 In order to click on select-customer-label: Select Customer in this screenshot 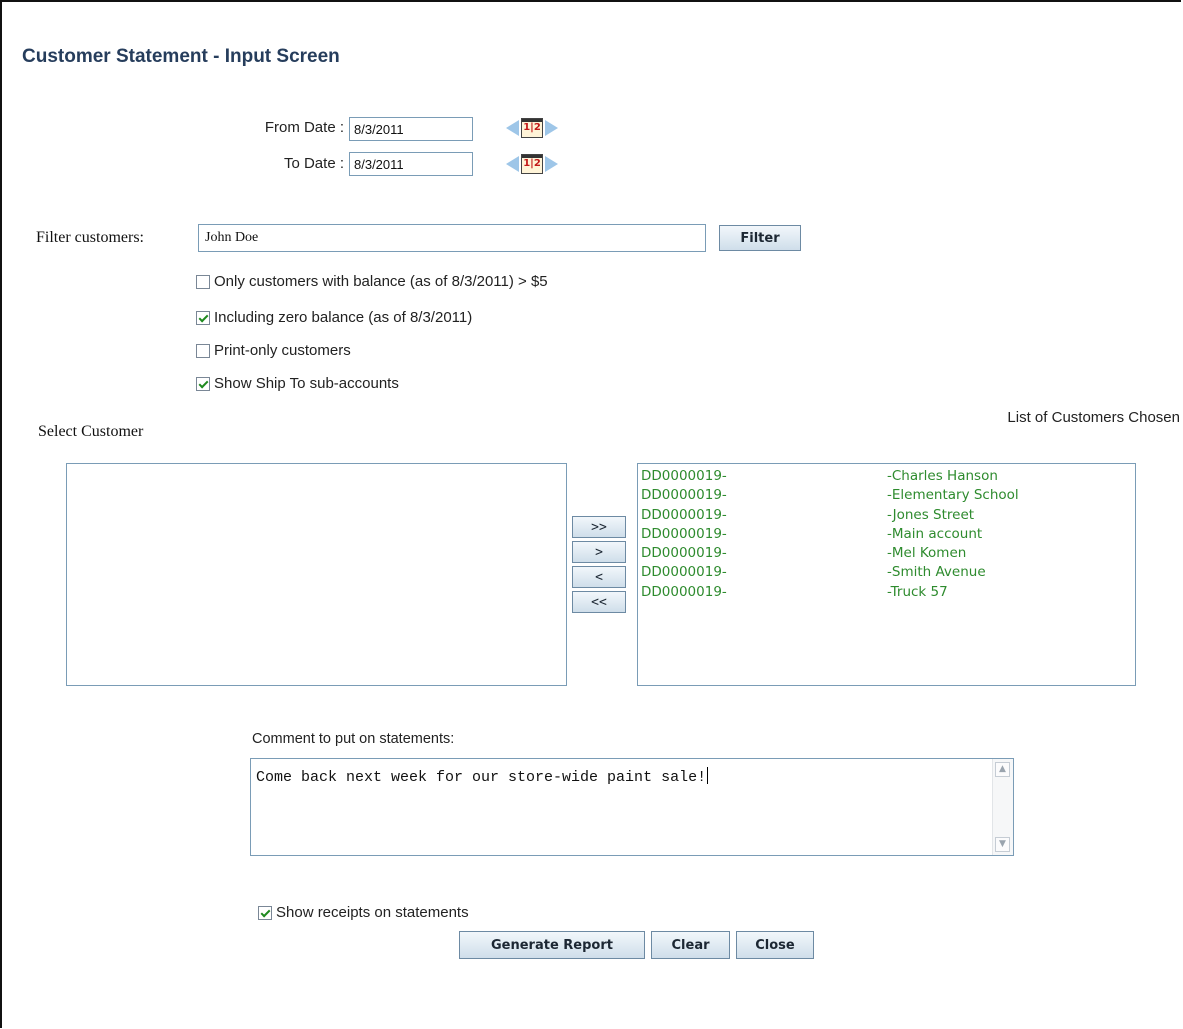, I will do `click(91, 431)`.